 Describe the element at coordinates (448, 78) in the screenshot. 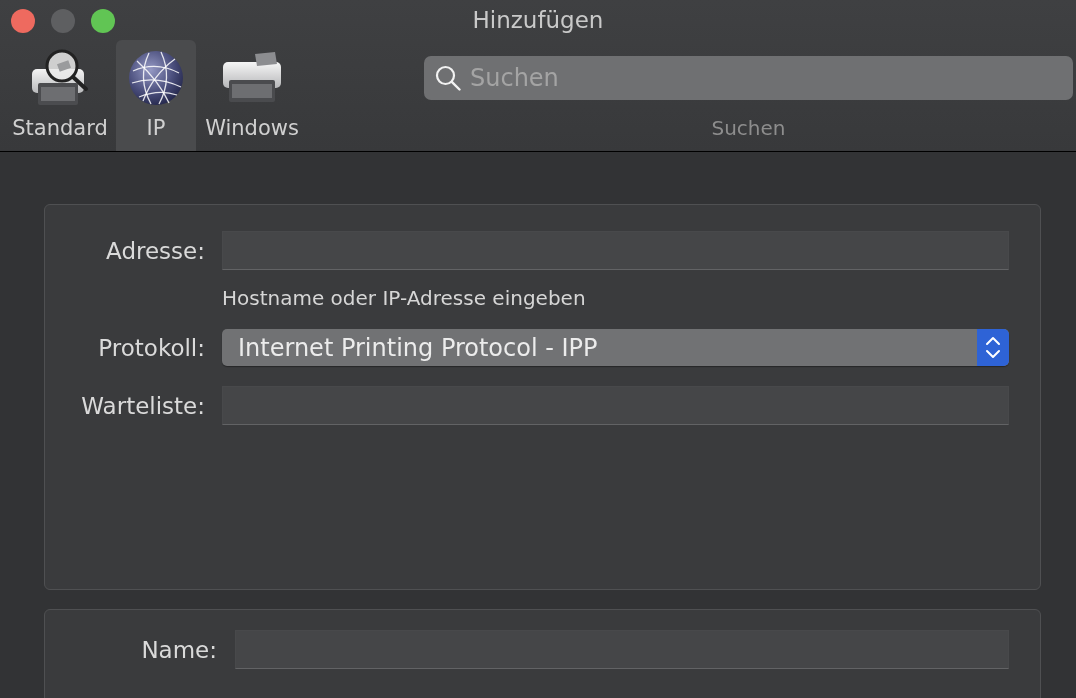

I see `search-icon` at that location.